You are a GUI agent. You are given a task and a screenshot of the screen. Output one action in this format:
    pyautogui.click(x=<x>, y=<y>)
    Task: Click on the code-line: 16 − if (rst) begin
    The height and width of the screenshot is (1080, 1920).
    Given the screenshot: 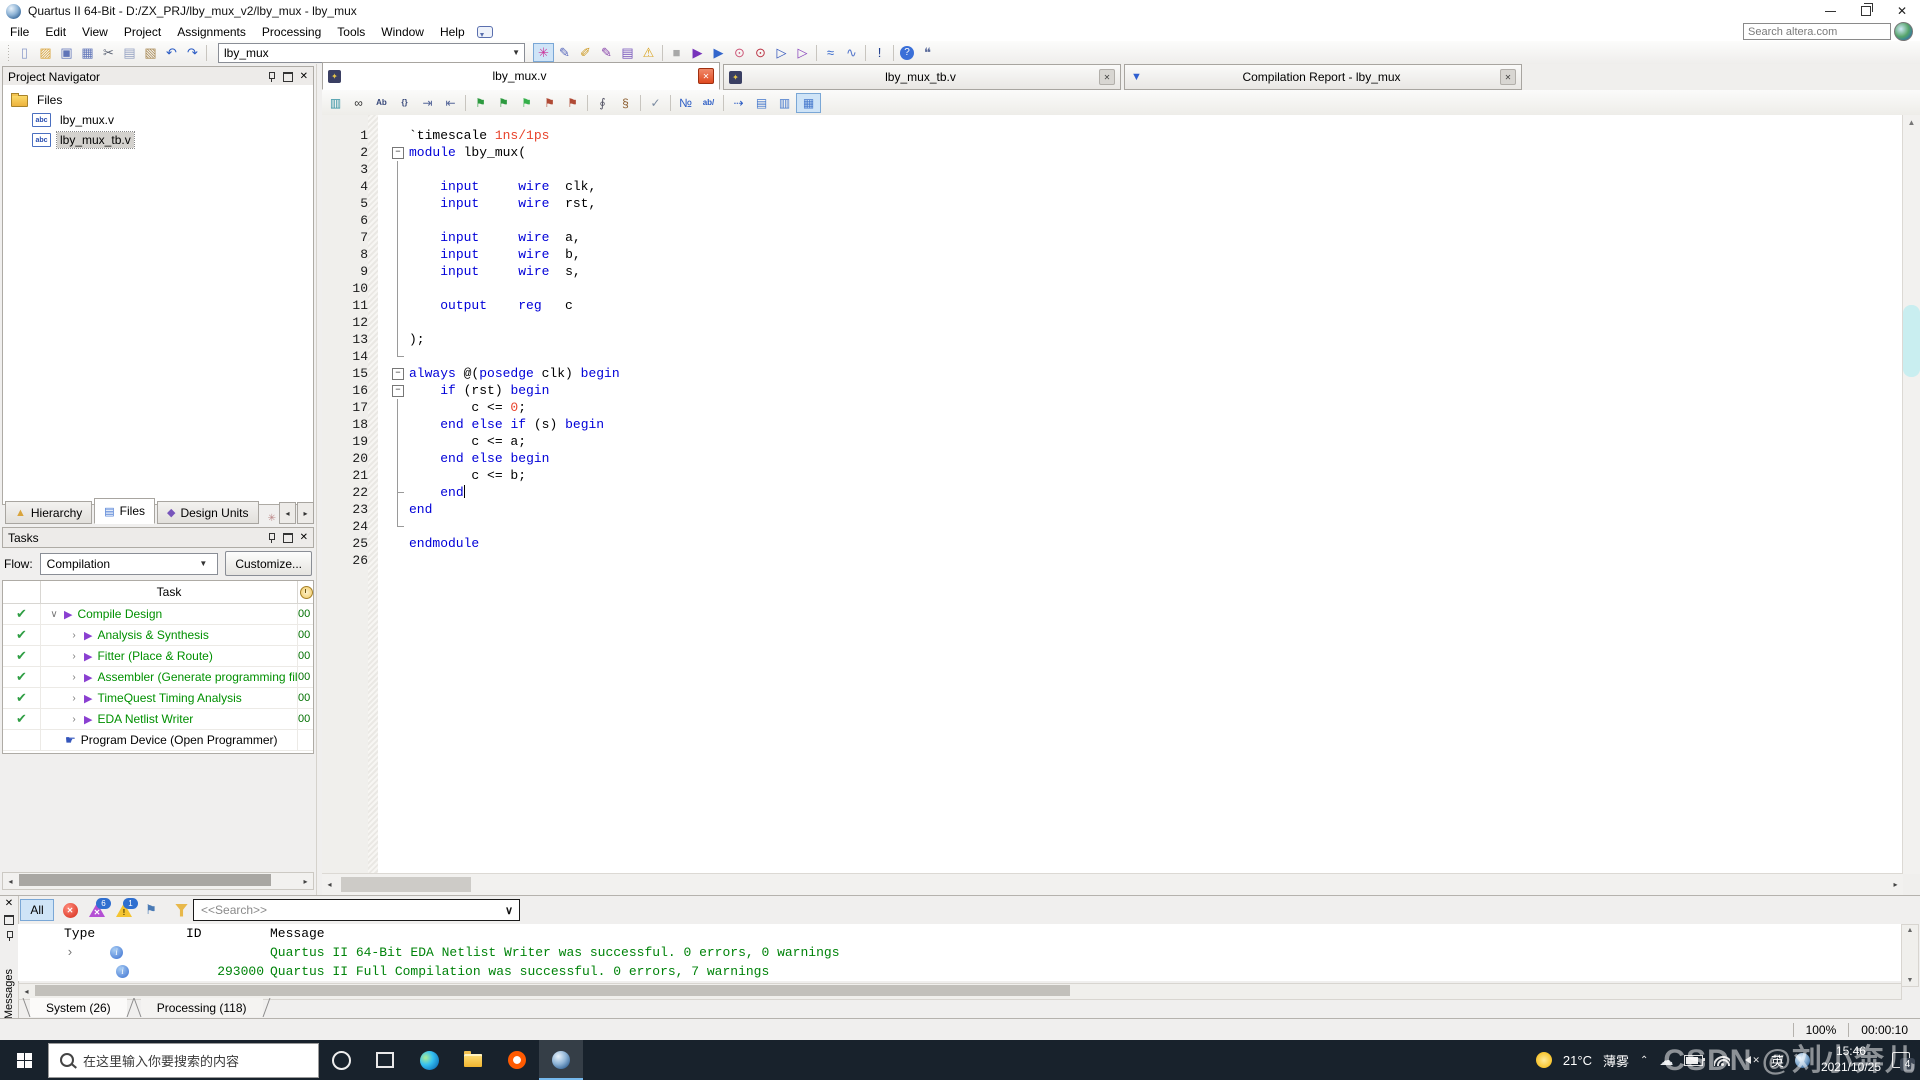 What is the action you would take?
    pyautogui.click(x=1112, y=390)
    